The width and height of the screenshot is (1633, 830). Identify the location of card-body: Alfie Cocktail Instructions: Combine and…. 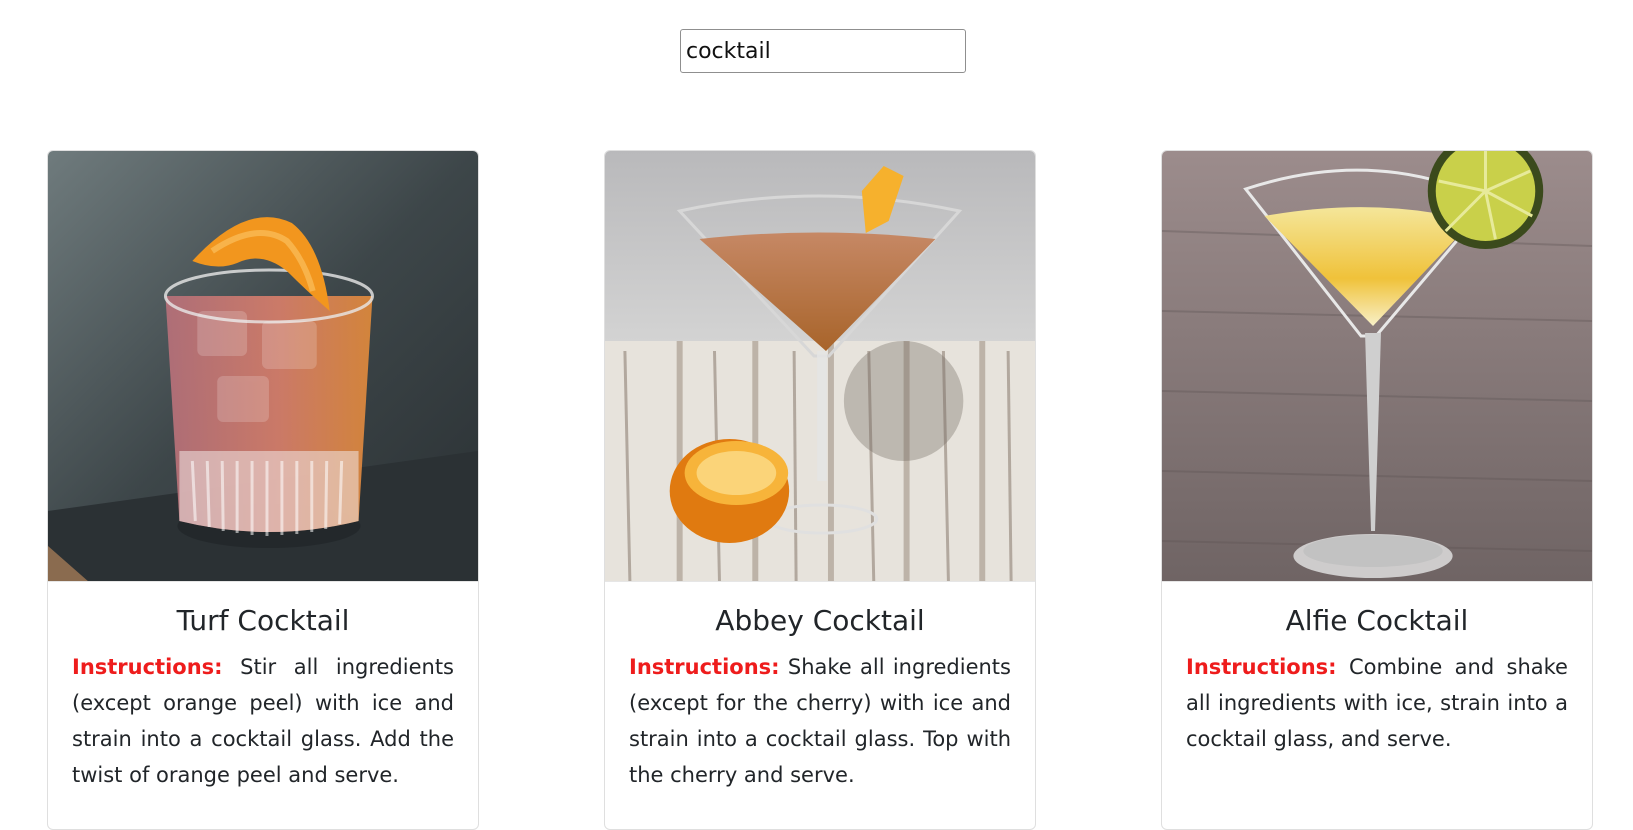
(1377, 669).